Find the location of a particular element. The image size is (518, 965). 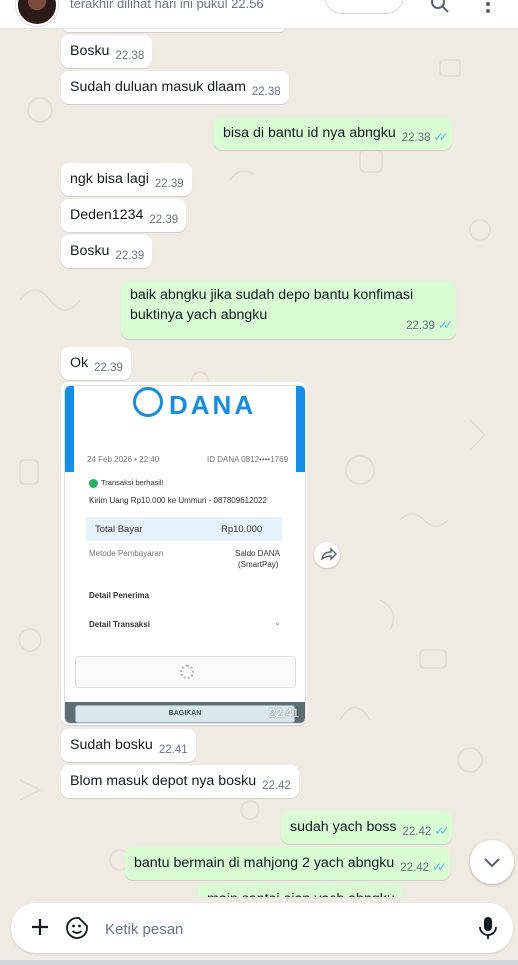

video-call-button is located at coordinates (364, 7).